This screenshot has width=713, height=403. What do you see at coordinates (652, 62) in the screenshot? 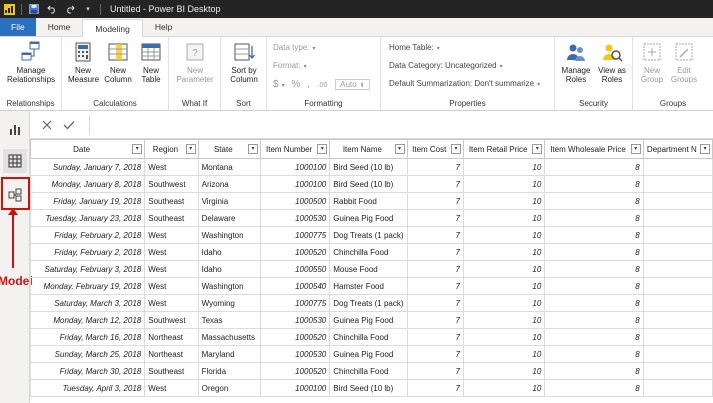
I see `new-group-button: New Group` at bounding box center [652, 62].